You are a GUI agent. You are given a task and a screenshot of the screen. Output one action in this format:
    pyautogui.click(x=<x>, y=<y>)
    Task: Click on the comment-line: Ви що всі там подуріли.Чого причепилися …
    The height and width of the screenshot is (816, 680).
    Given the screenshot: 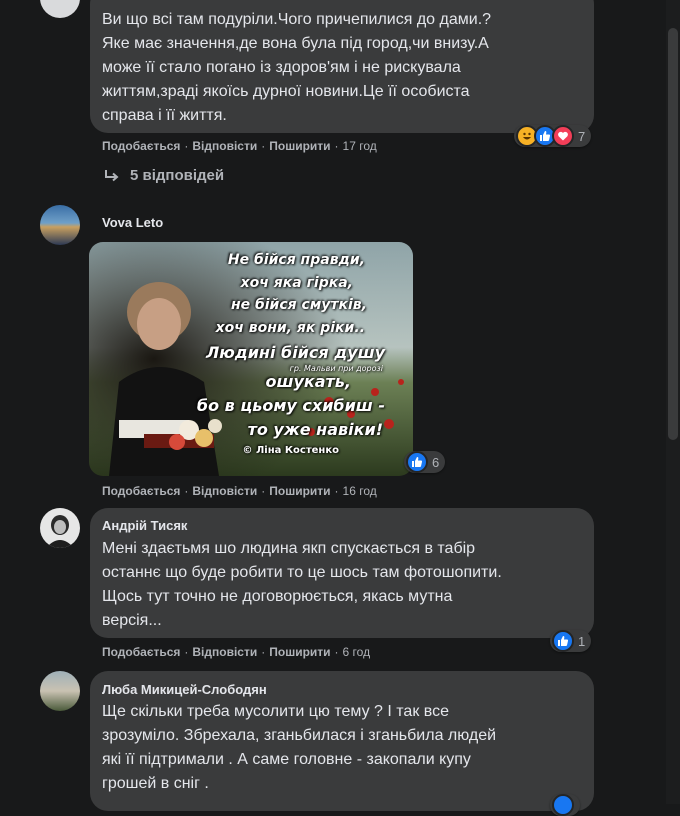 What is the action you would take?
    pyautogui.click(x=297, y=19)
    